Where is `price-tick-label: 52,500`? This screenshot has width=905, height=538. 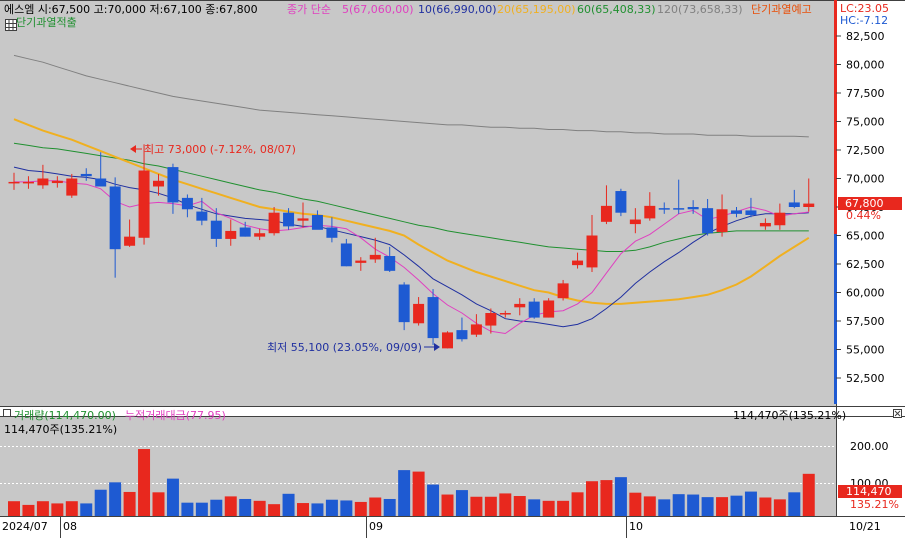 price-tick-label: 52,500 is located at coordinates (865, 378).